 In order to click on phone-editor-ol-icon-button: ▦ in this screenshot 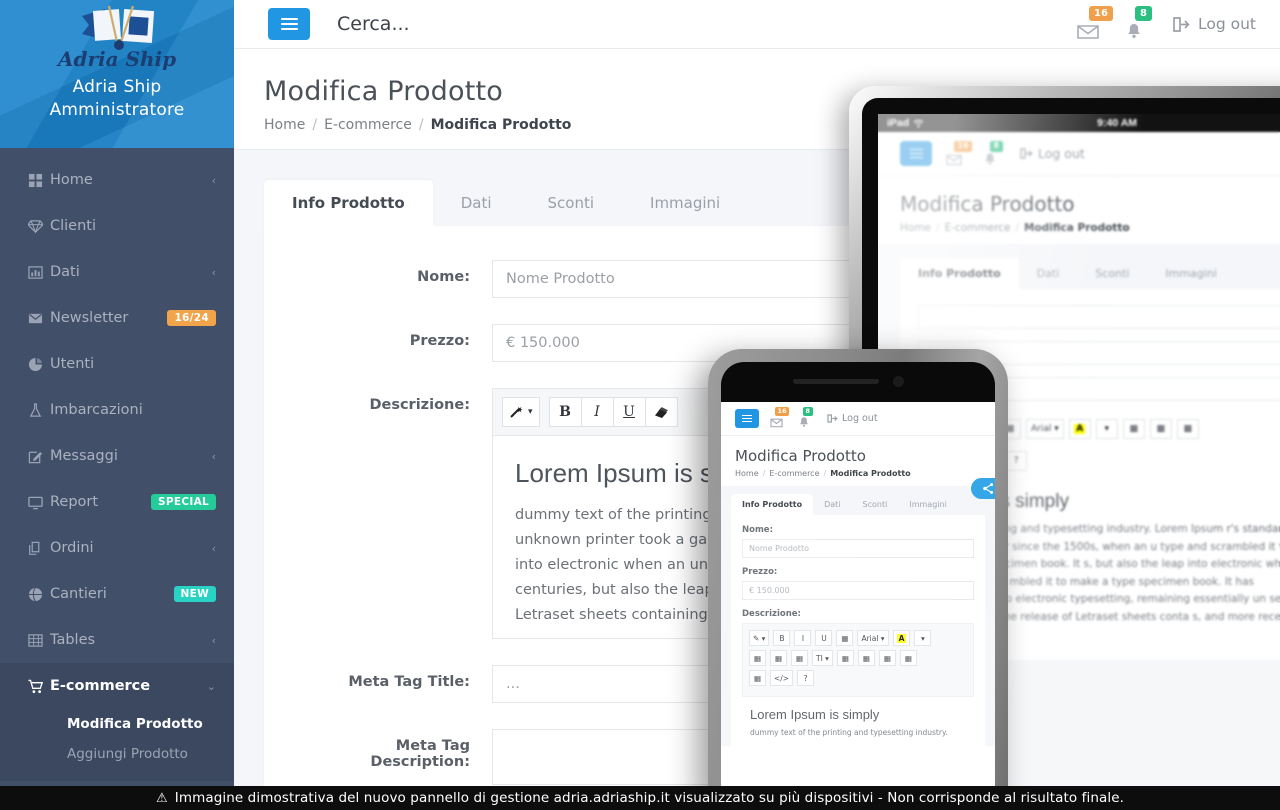, I will do `click(778, 658)`.